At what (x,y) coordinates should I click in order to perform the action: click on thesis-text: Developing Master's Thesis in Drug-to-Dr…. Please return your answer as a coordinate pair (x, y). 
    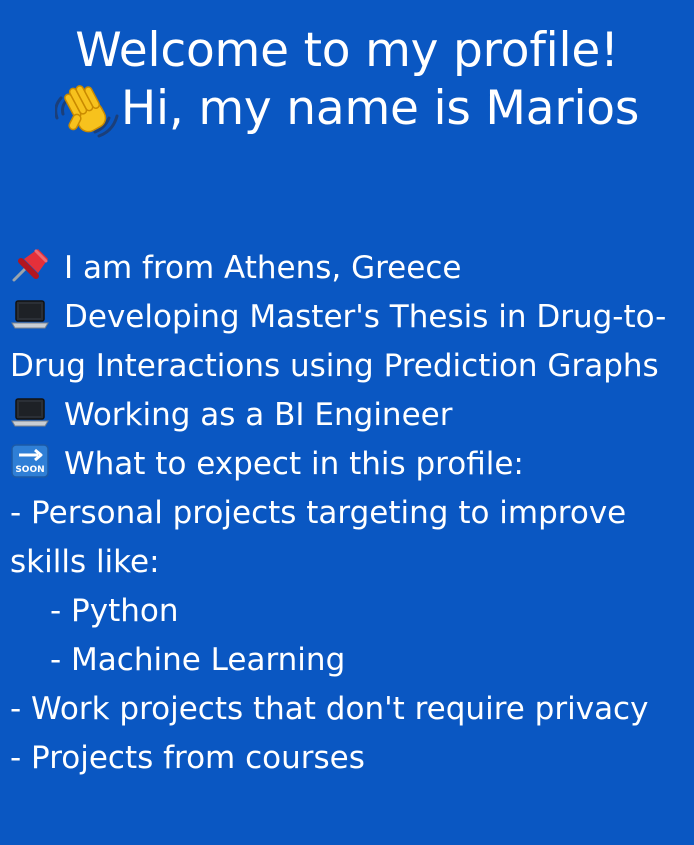
    Looking at the image, I should click on (338, 341).